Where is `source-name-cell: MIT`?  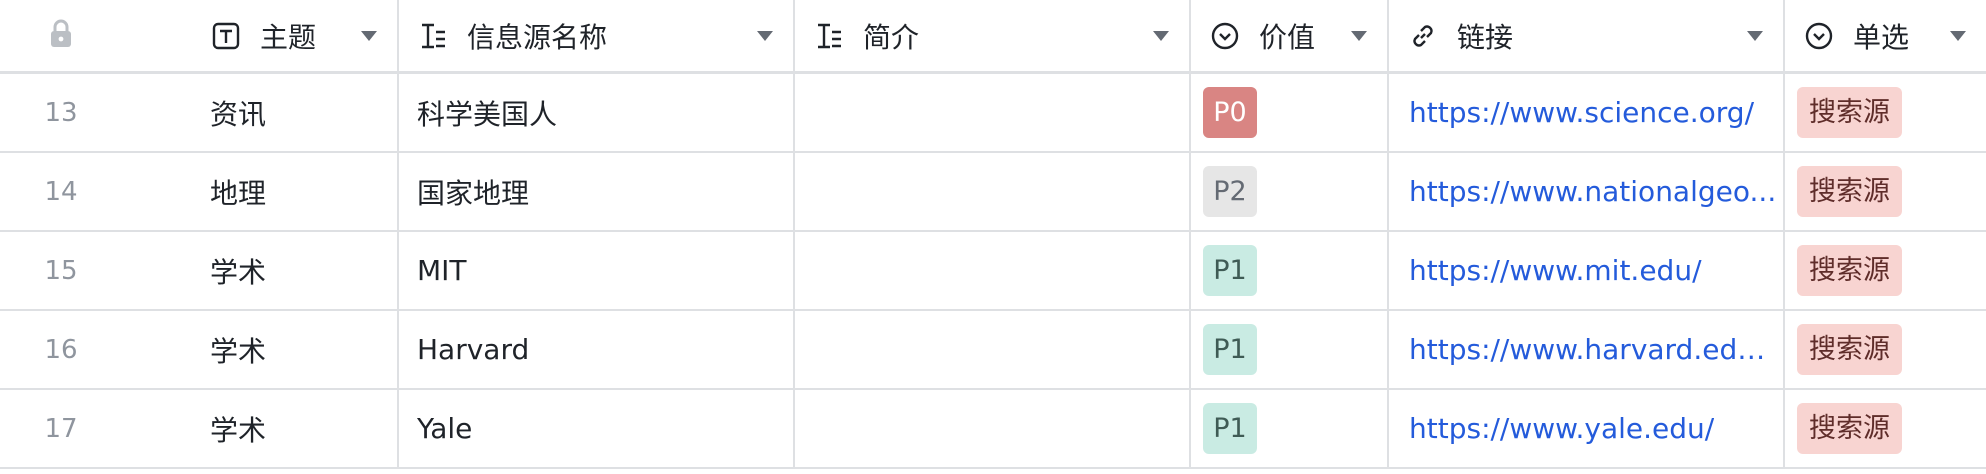
source-name-cell: MIT is located at coordinates (597, 270).